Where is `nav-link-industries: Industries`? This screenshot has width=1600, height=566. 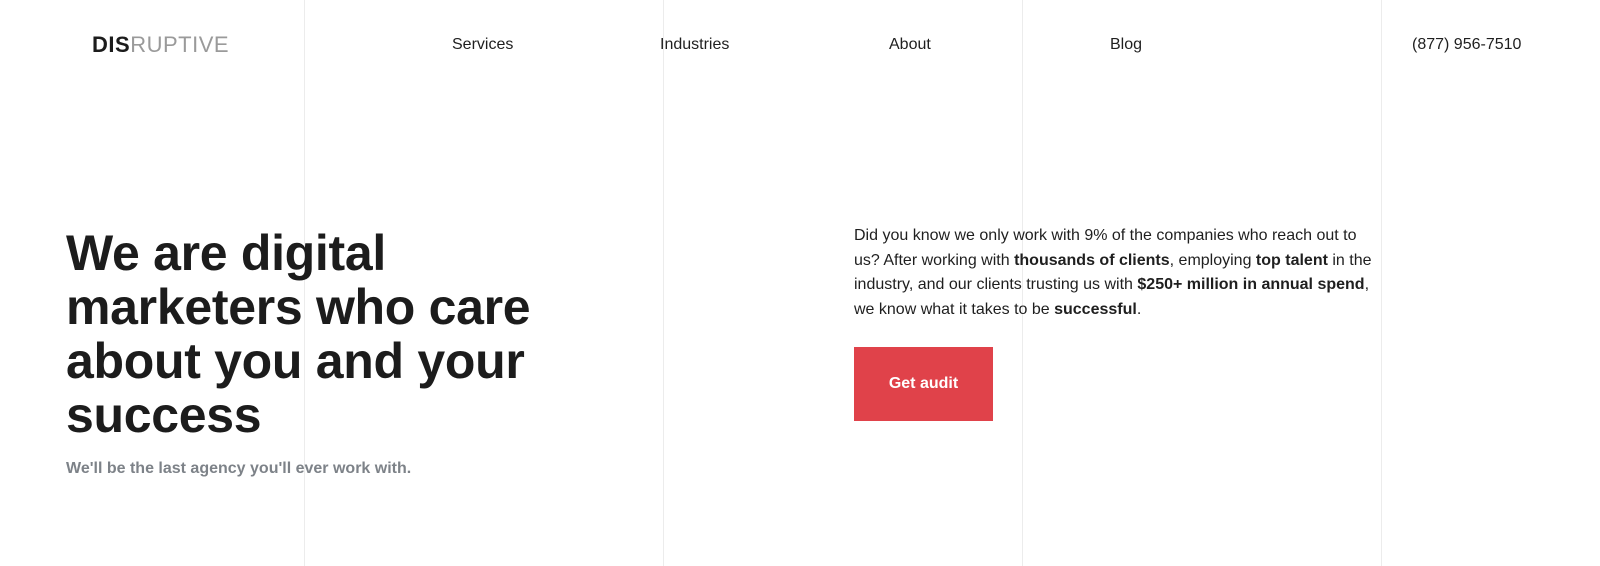 nav-link-industries: Industries is located at coordinates (694, 45).